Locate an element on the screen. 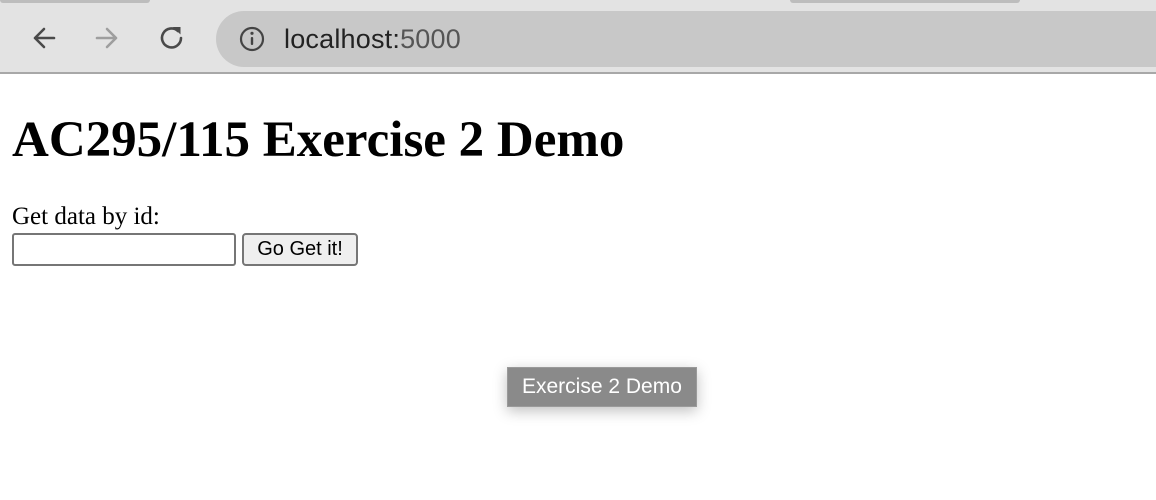 The height and width of the screenshot is (500, 1156). reload-icon is located at coordinates (171, 38).